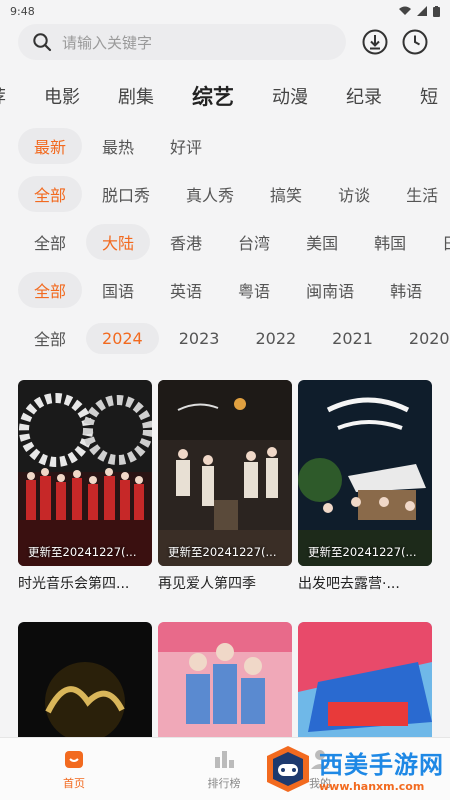 This screenshot has height=800, width=450. I want to click on filter-type-life: 生活, so click(420, 194).